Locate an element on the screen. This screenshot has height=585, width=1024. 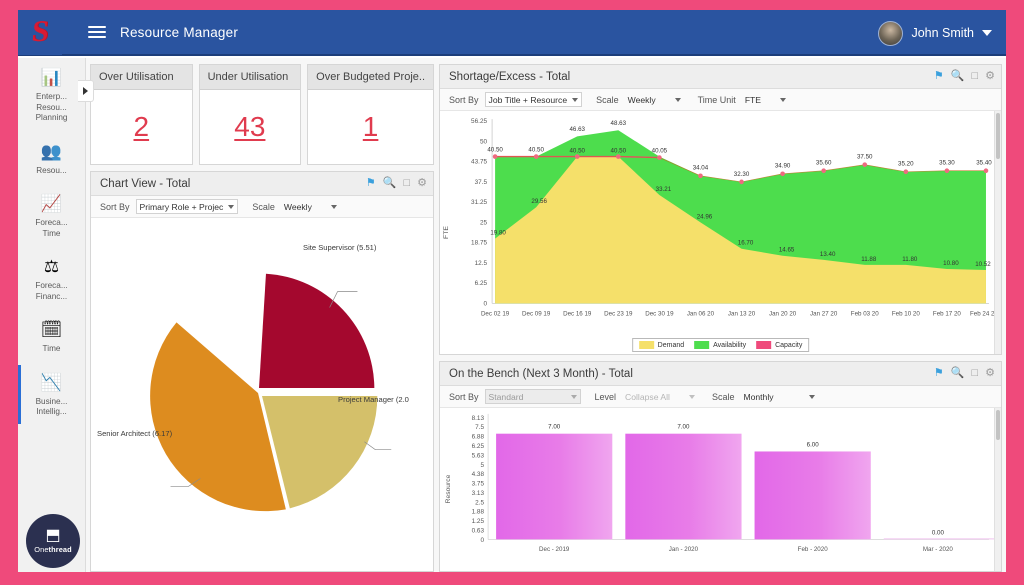
hamburger-menu-icon is located at coordinates (97, 32).